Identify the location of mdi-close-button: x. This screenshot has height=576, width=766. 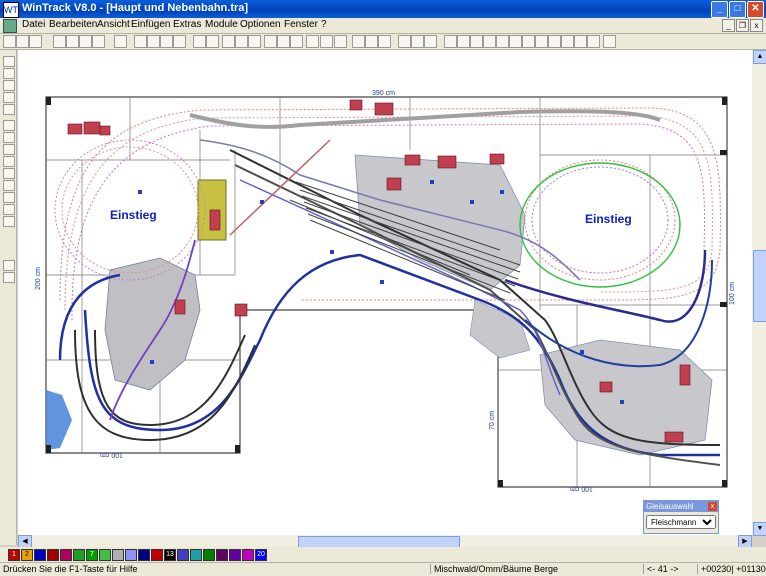
(756, 25).